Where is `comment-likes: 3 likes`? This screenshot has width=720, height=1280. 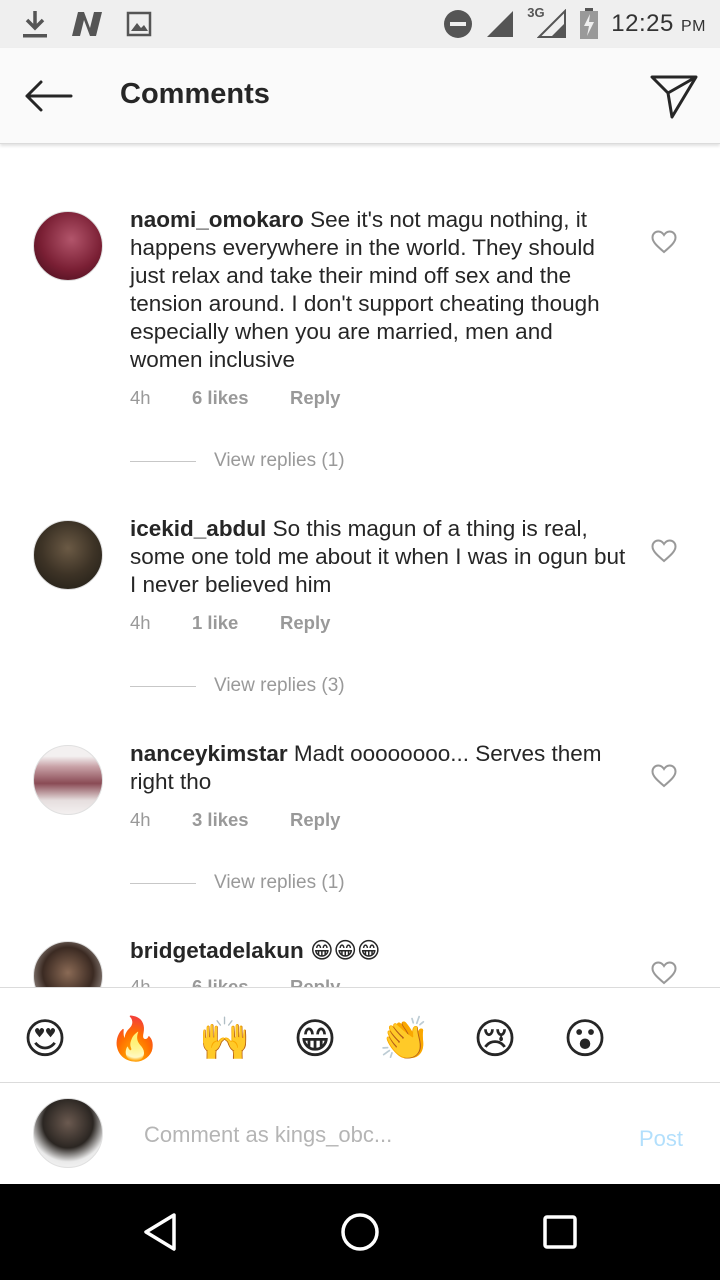 comment-likes: 3 likes is located at coordinates (241, 820).